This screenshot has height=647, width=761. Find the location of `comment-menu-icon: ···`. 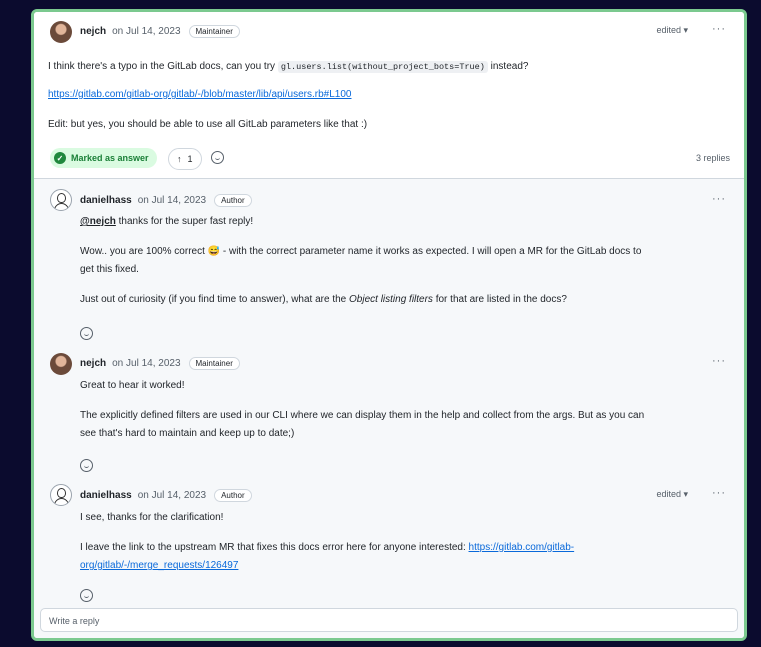

comment-menu-icon: ··· is located at coordinates (719, 29).